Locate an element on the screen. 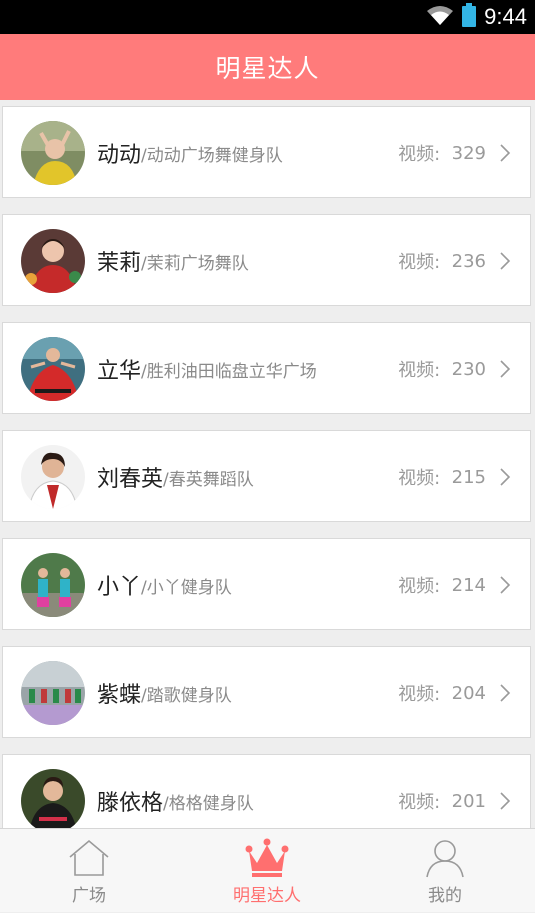 The width and height of the screenshot is (535, 913). home-icon is located at coordinates (89, 857).